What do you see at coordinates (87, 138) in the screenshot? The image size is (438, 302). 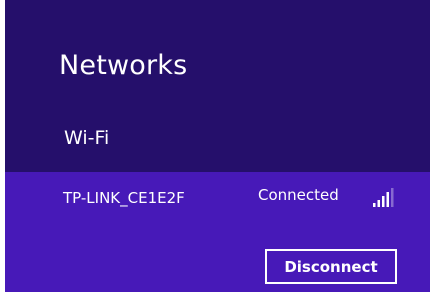 I see `wifi-section-header: Wi-Fi` at bounding box center [87, 138].